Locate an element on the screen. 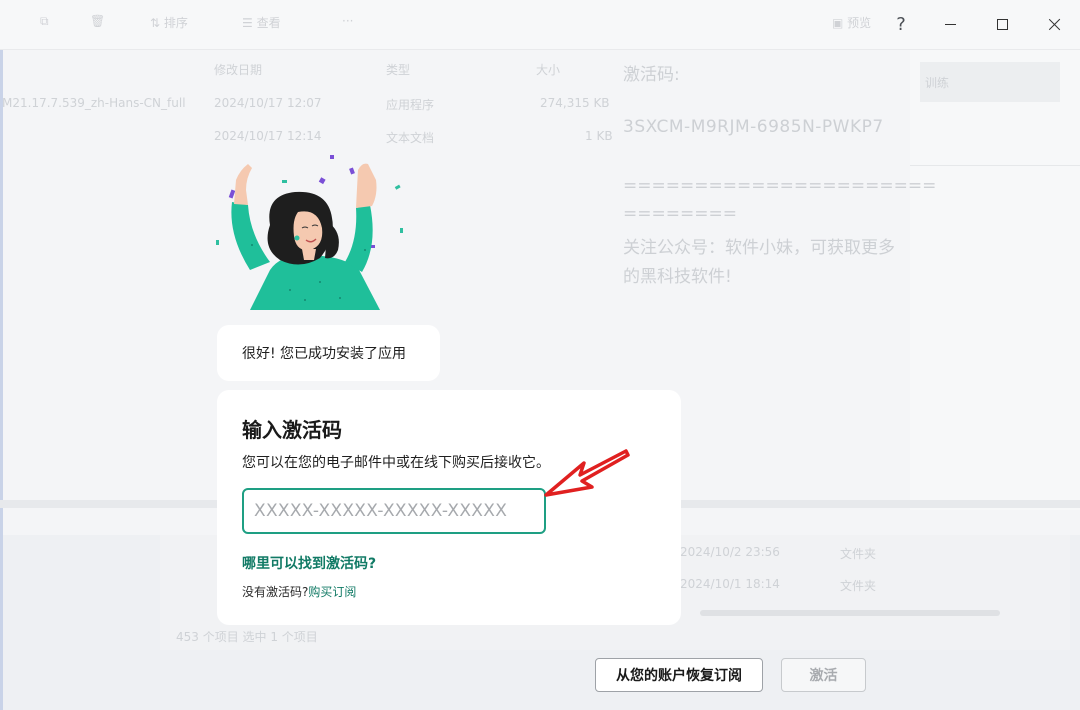 The width and height of the screenshot is (1080, 710). red-arrow-icon is located at coordinates (587, 473).